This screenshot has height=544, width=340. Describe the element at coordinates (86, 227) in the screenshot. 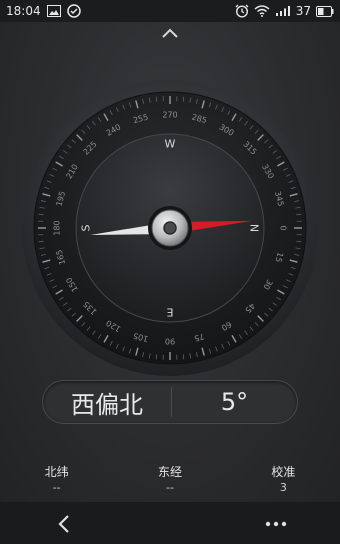

I see `cardinal-label-s: S` at that location.